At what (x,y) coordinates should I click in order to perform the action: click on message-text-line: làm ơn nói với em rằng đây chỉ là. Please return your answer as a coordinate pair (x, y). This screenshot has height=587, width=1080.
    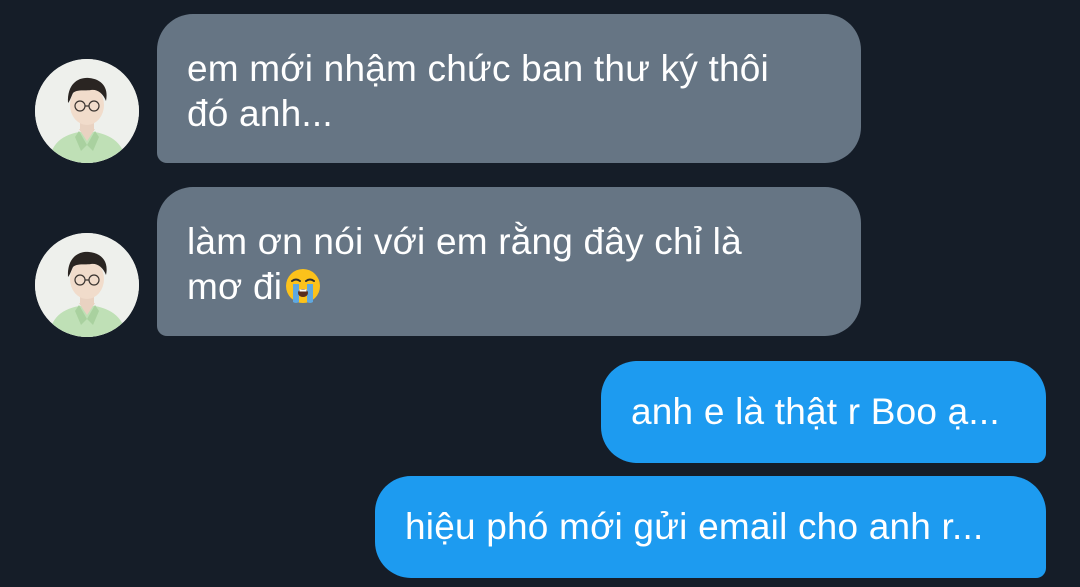
    Looking at the image, I should click on (464, 241).